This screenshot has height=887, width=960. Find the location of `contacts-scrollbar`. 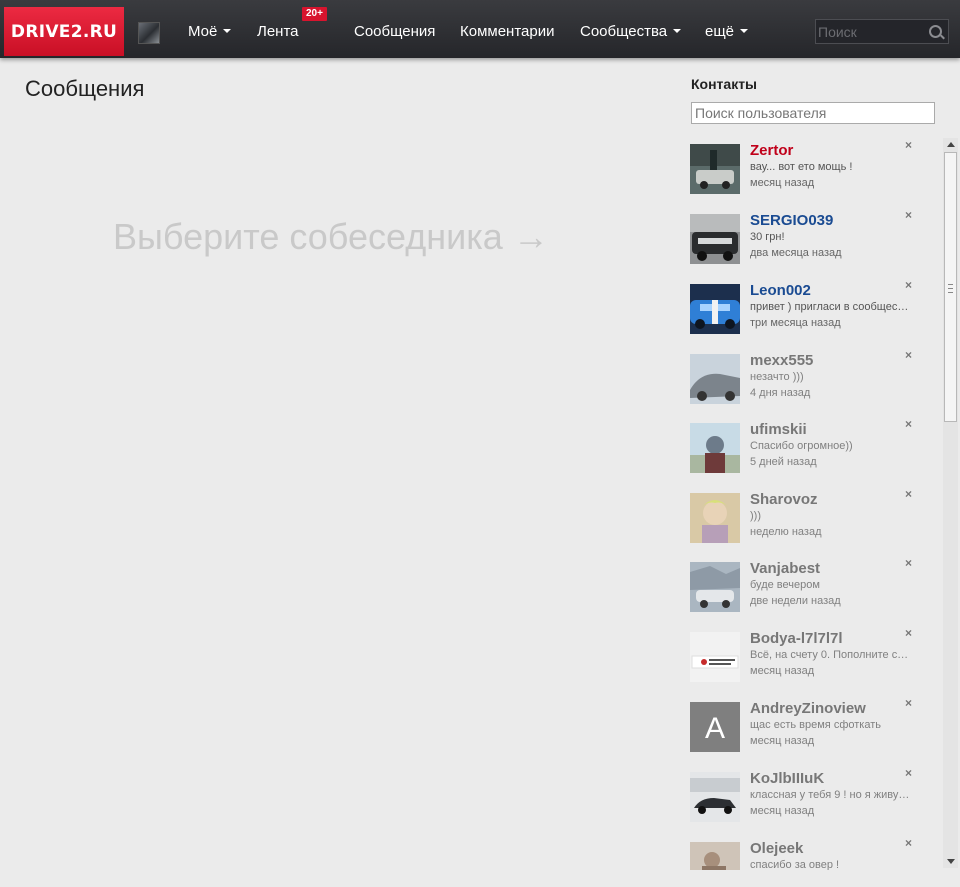

contacts-scrollbar is located at coordinates (950, 503).